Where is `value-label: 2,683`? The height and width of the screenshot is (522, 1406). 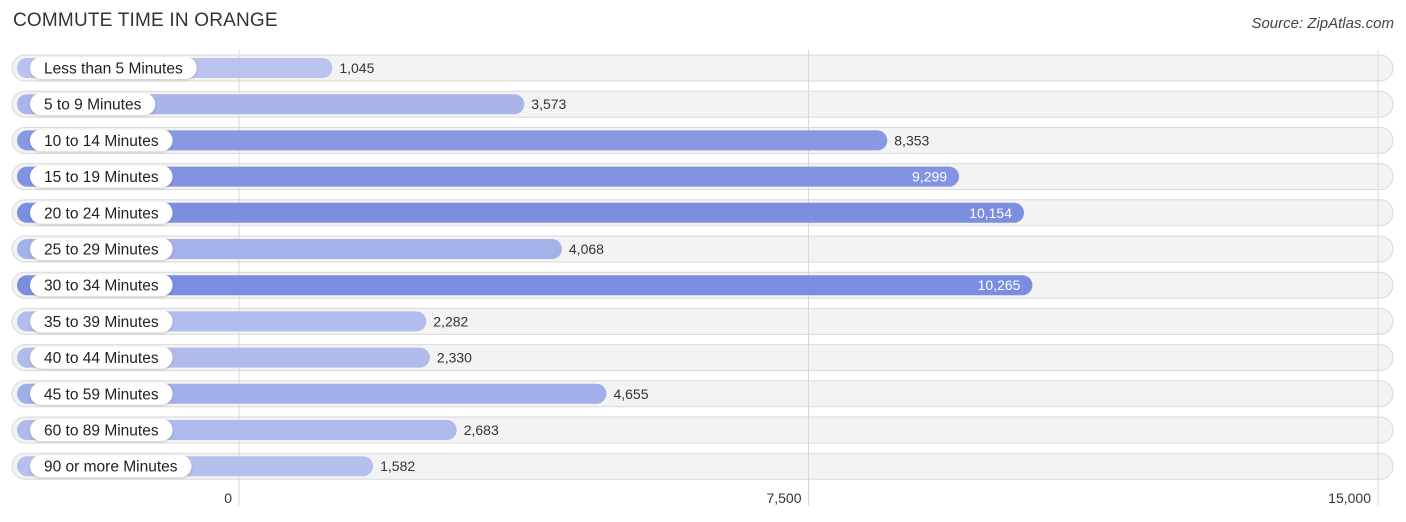 value-label: 2,683 is located at coordinates (481, 430).